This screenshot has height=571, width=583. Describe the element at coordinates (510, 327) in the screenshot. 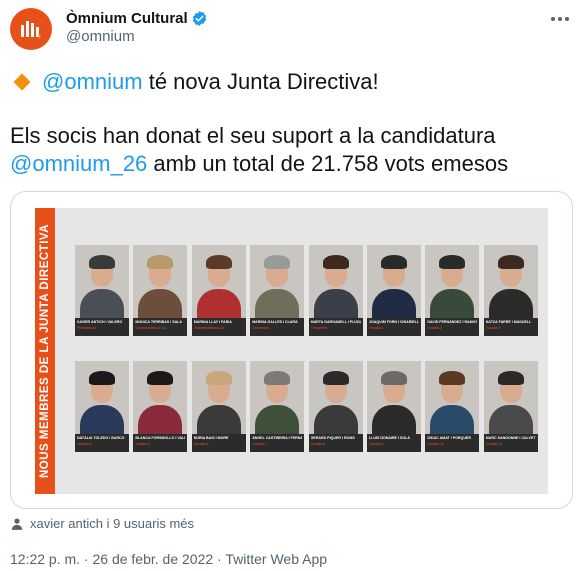

I see `member-caption: NATZA FARRÉ I MADUELL Vocalia 3` at that location.